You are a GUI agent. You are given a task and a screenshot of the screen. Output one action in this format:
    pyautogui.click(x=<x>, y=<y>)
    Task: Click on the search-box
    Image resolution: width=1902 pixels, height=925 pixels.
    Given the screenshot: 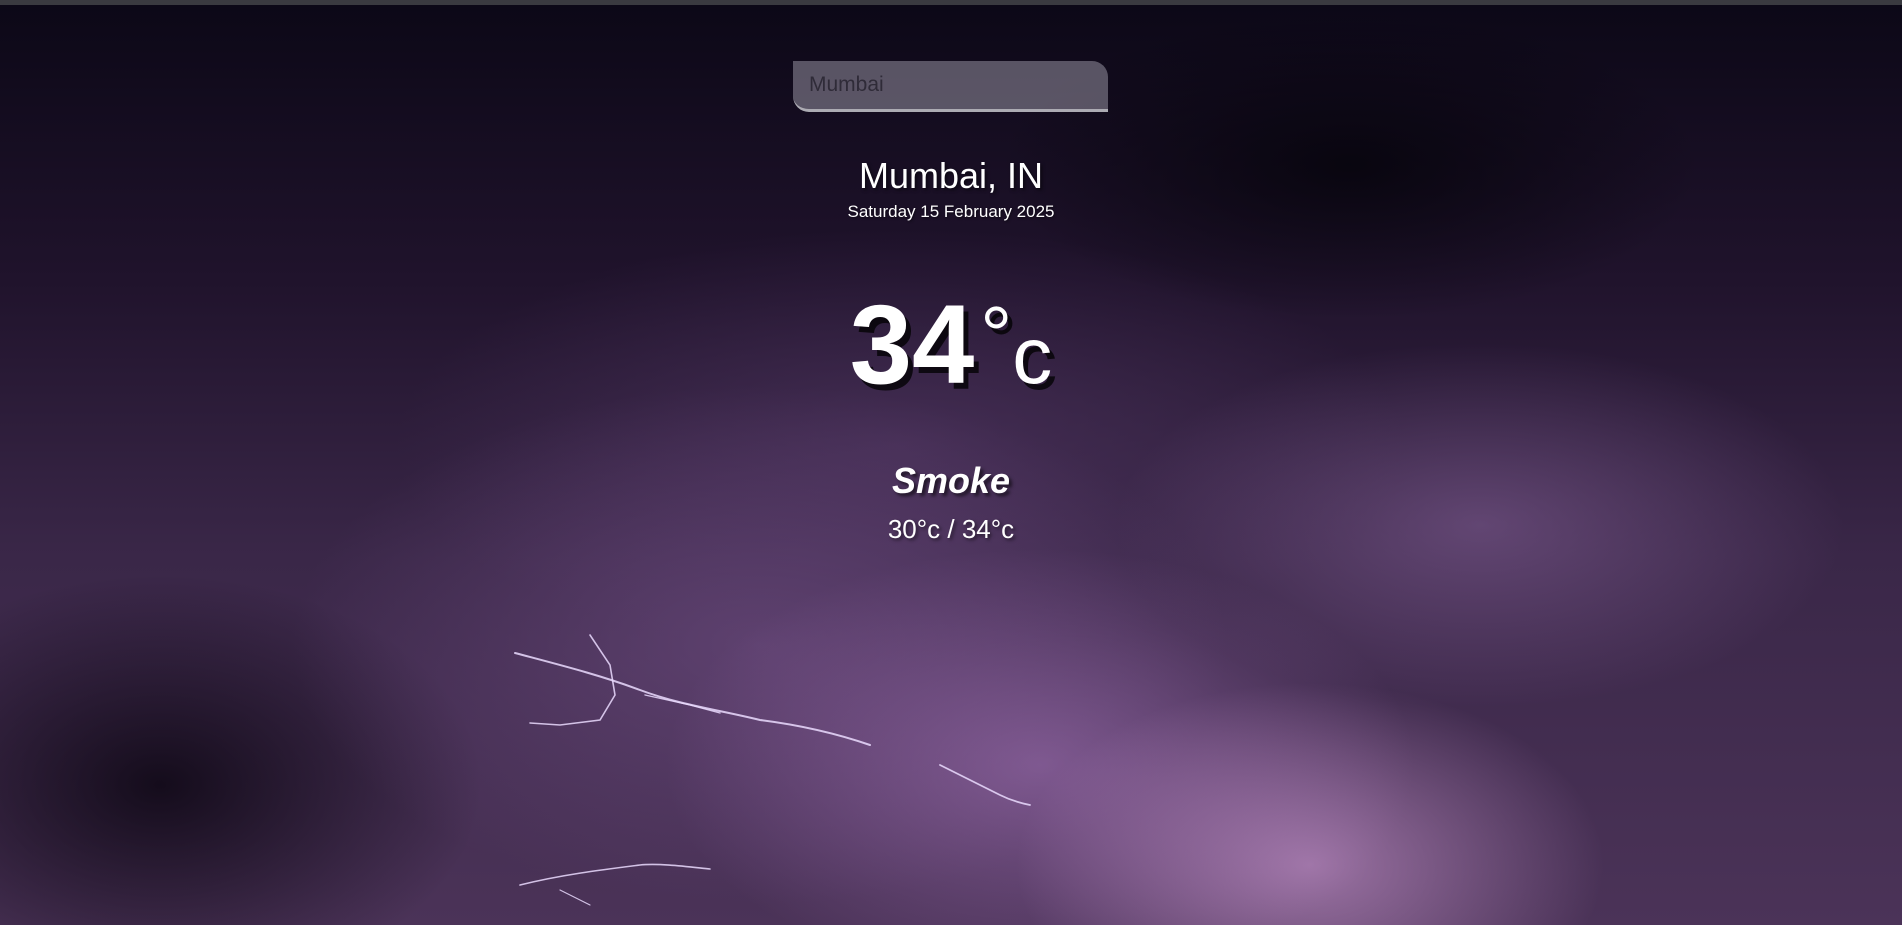 What is the action you would take?
    pyautogui.click(x=950, y=86)
    